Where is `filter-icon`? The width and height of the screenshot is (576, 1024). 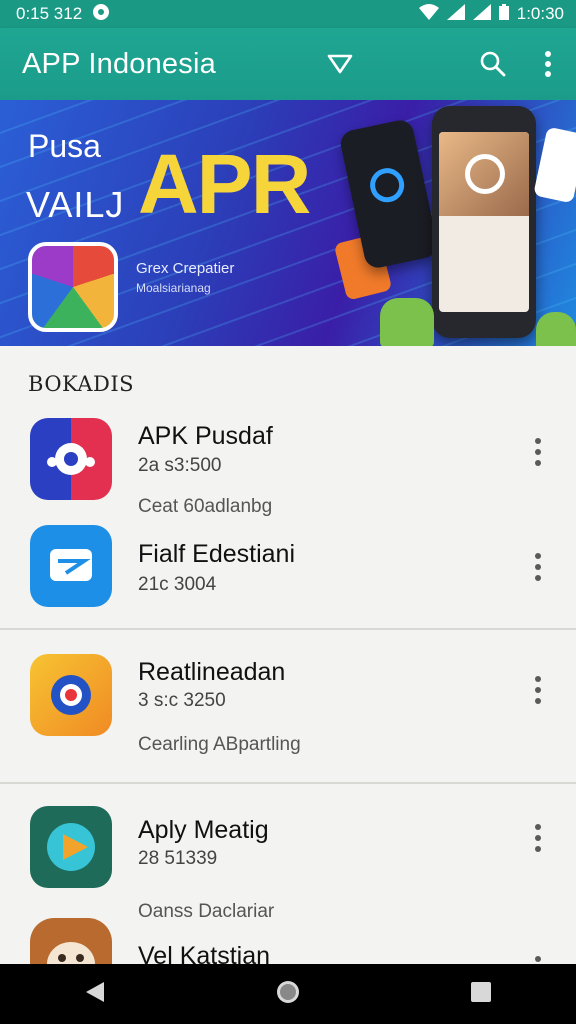
filter-icon is located at coordinates (340, 64).